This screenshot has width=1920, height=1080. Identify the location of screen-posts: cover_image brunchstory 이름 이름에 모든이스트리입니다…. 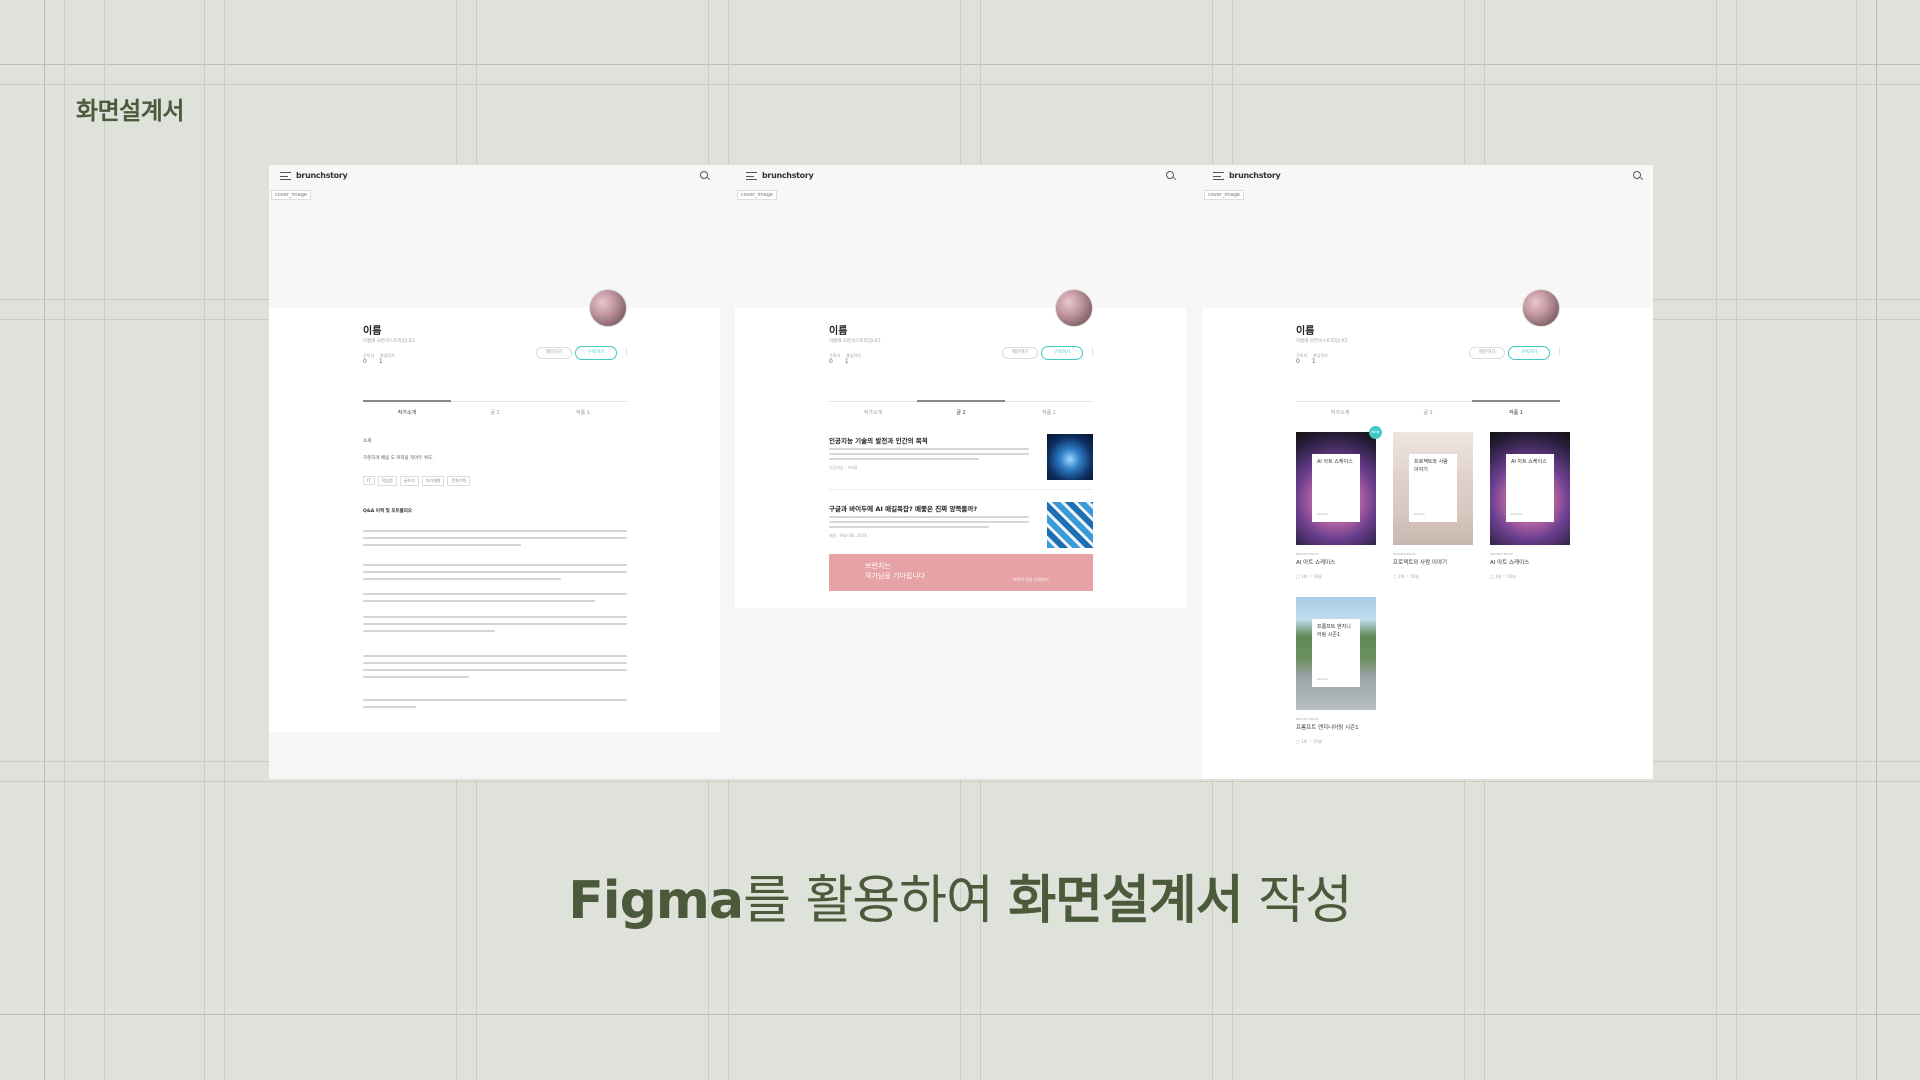
(960, 386).